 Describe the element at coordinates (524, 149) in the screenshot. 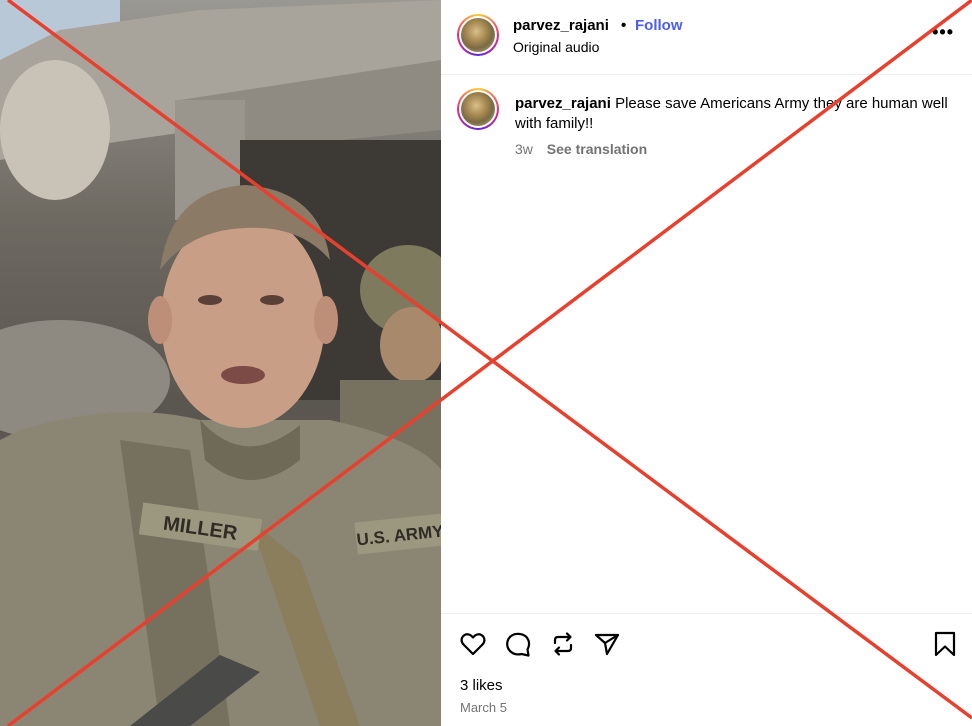

I see `comment-age: 3w` at that location.